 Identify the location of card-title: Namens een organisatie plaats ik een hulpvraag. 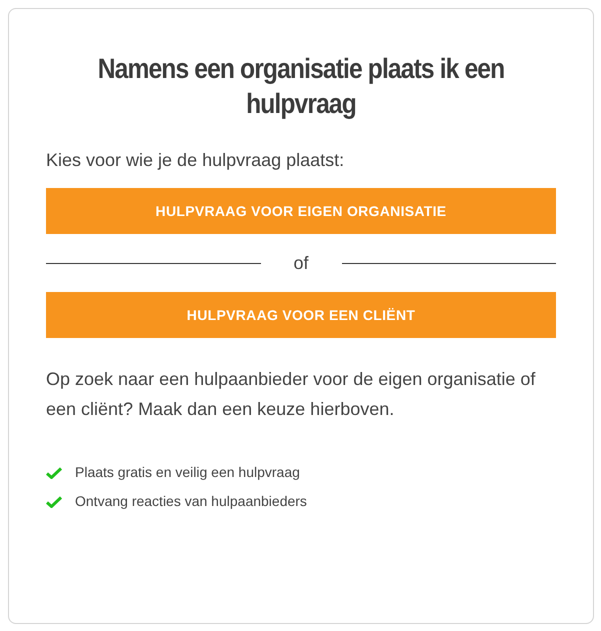
(301, 86).